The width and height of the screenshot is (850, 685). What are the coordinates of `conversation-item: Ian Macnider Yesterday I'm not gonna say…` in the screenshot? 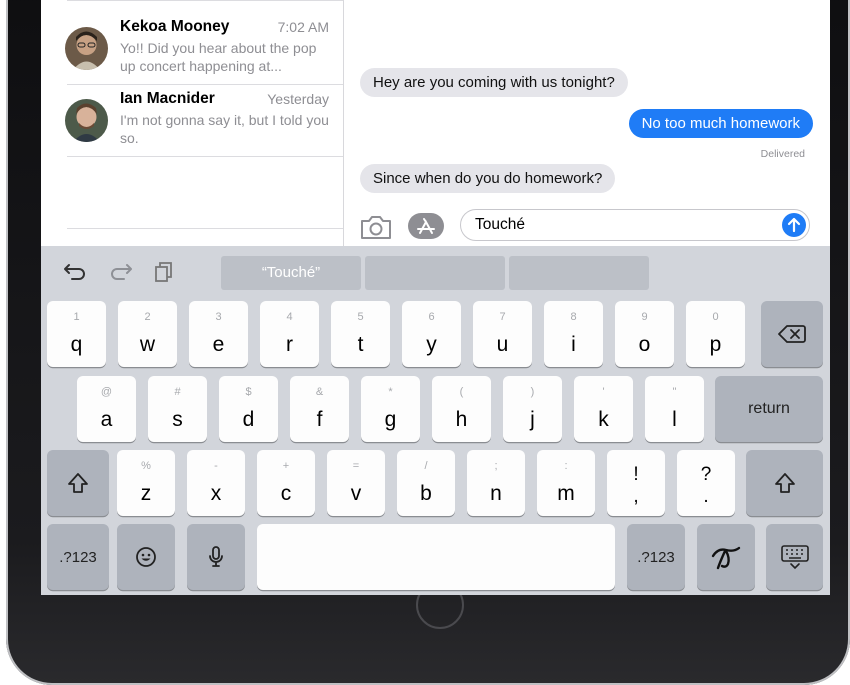 It's located at (192, 121).